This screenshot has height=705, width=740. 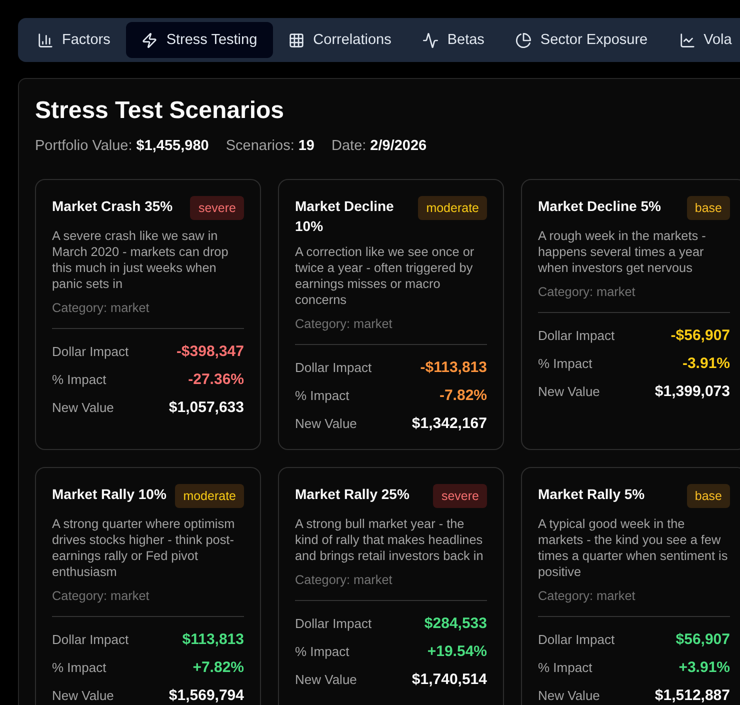 I want to click on tab: Factors, so click(x=74, y=40).